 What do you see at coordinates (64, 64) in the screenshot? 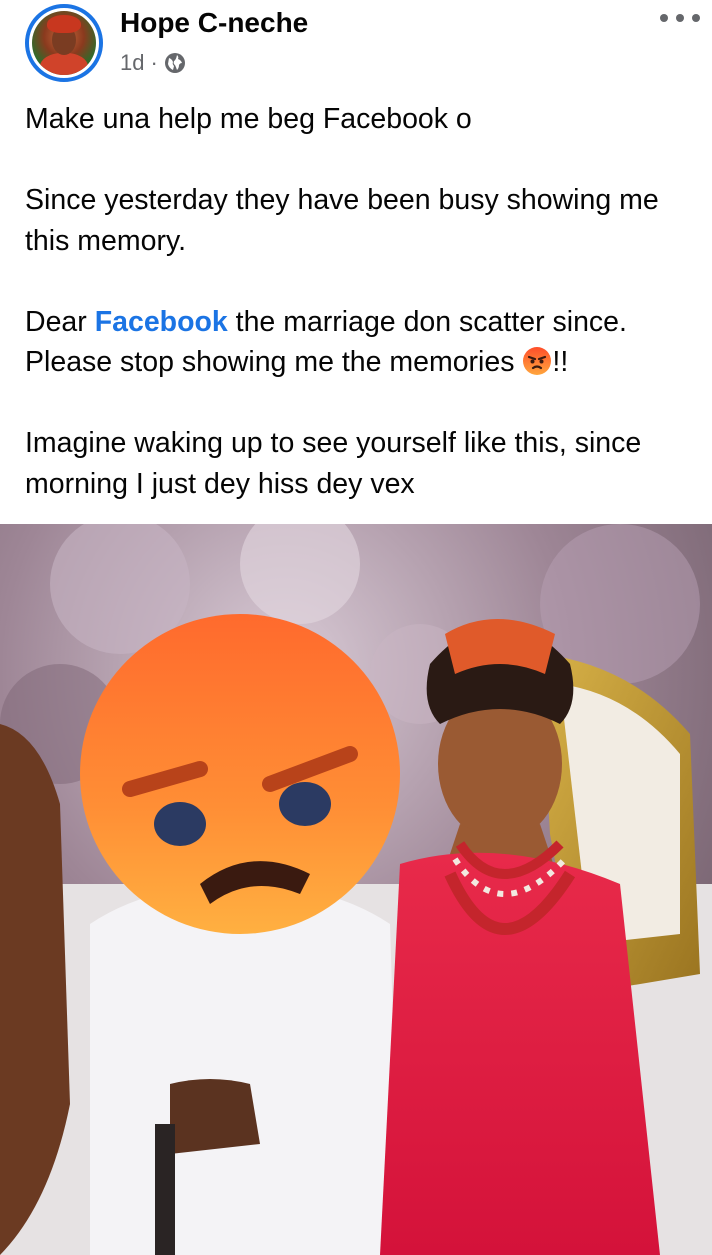
I see `avatar-body-shape` at bounding box center [64, 64].